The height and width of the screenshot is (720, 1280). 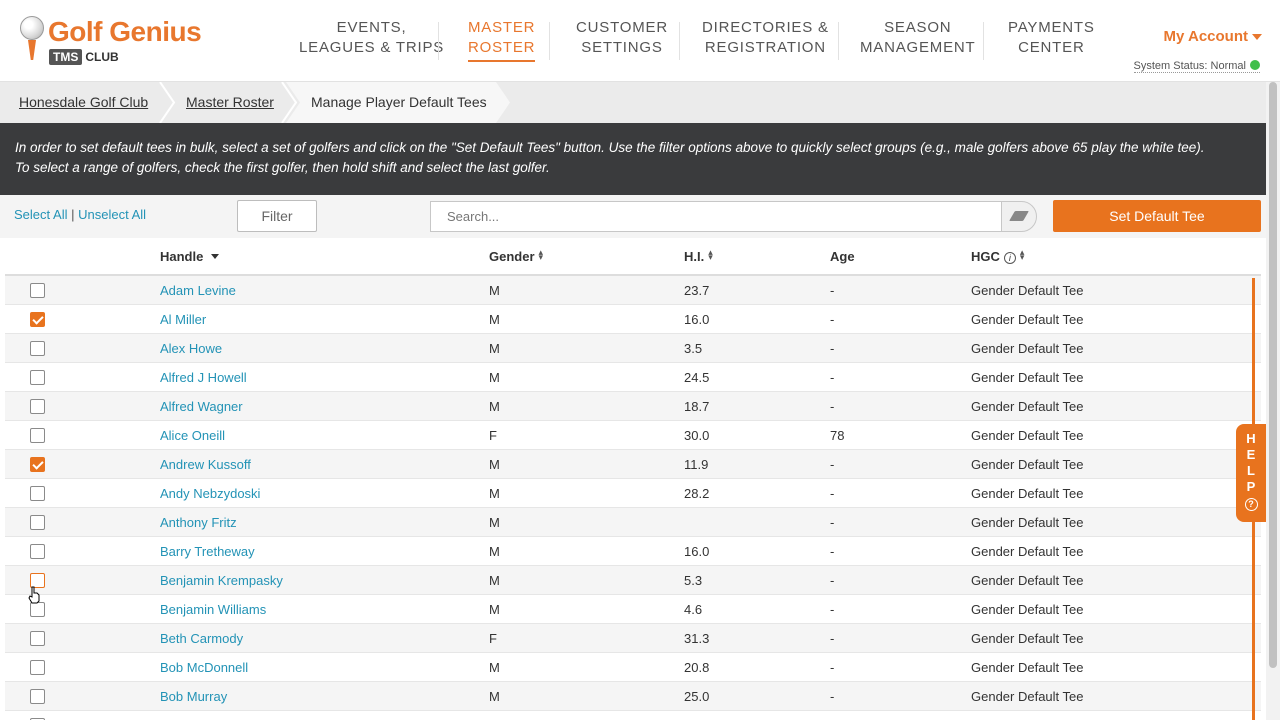 I want to click on table-row: Beth Carmody F 31.3 - Gender Default Tee, so click(x=633, y=638).